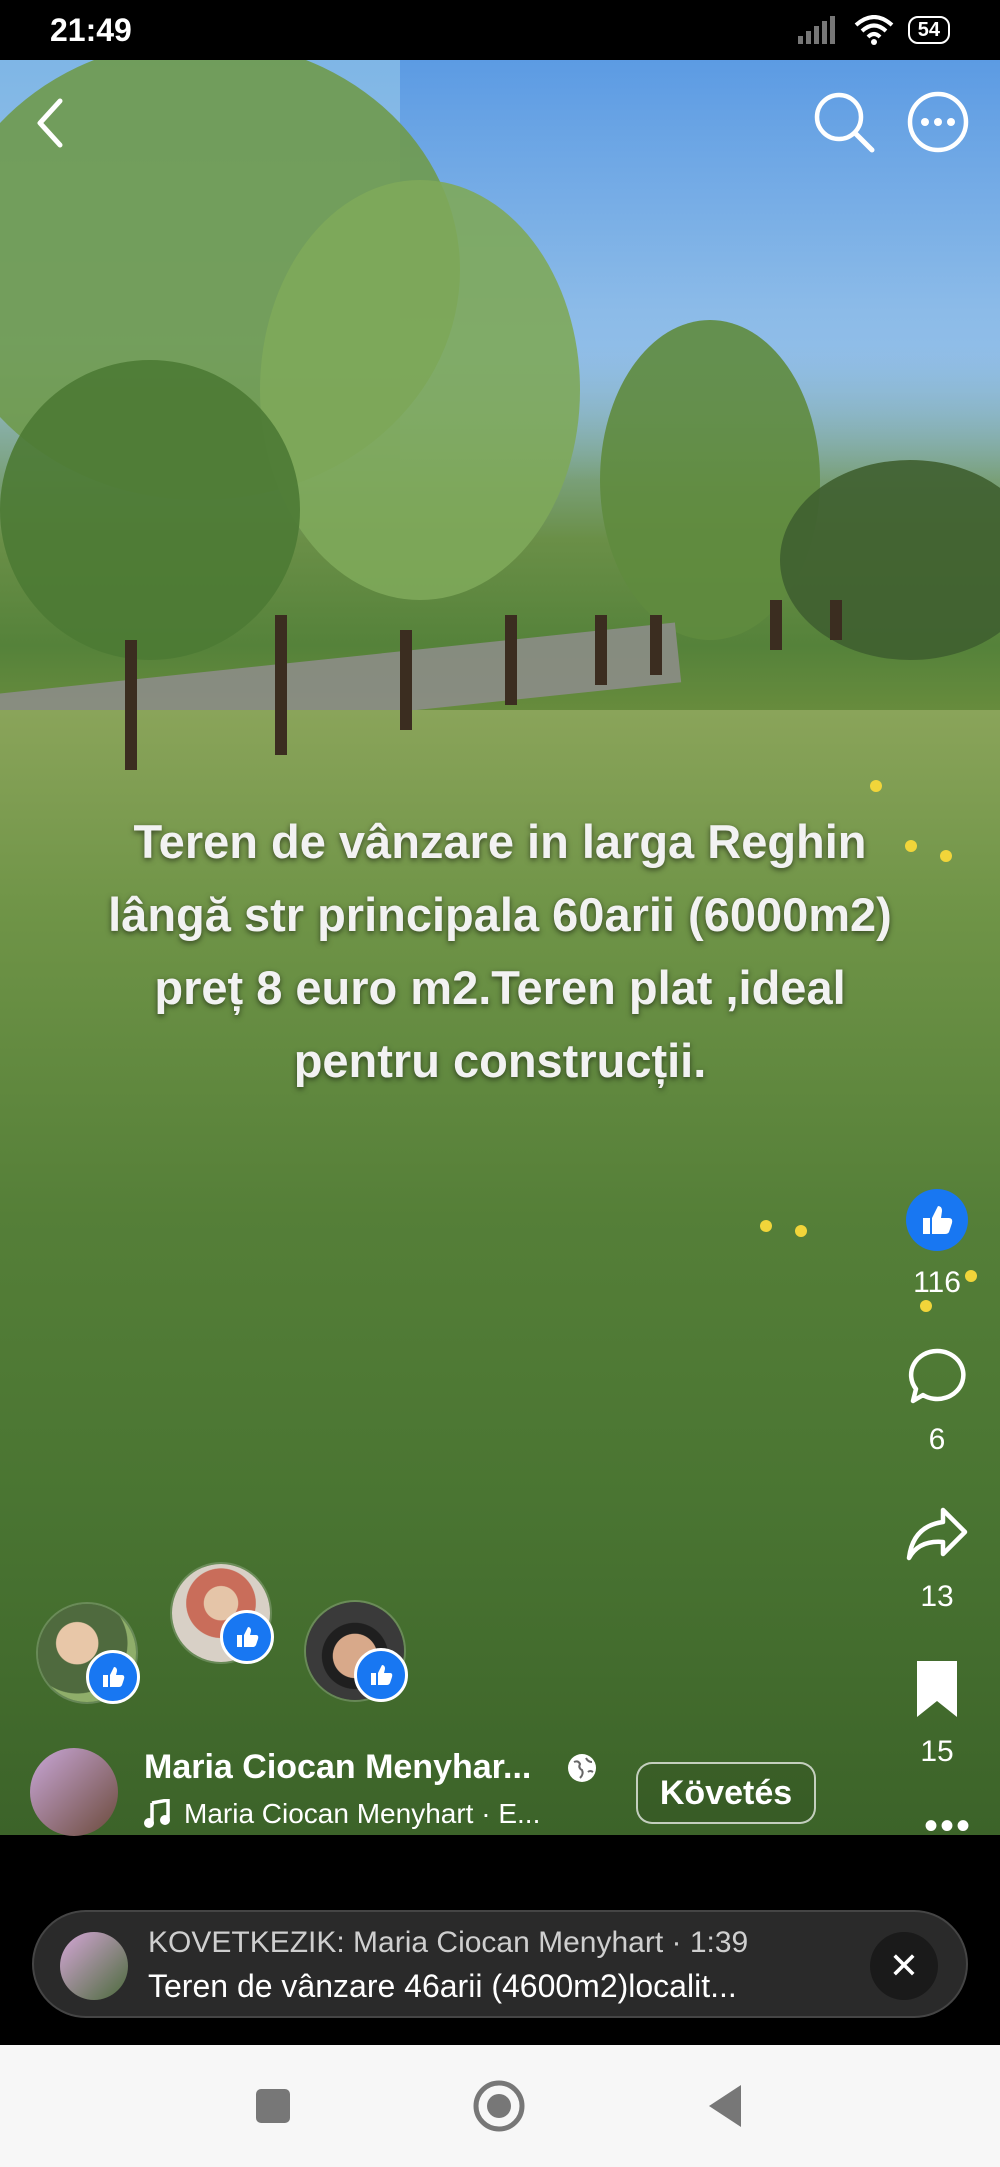 Image resolution: width=1000 pixels, height=2167 pixels. Describe the element at coordinates (948, 1826) in the screenshot. I see `more-dots-icon: •••` at that location.